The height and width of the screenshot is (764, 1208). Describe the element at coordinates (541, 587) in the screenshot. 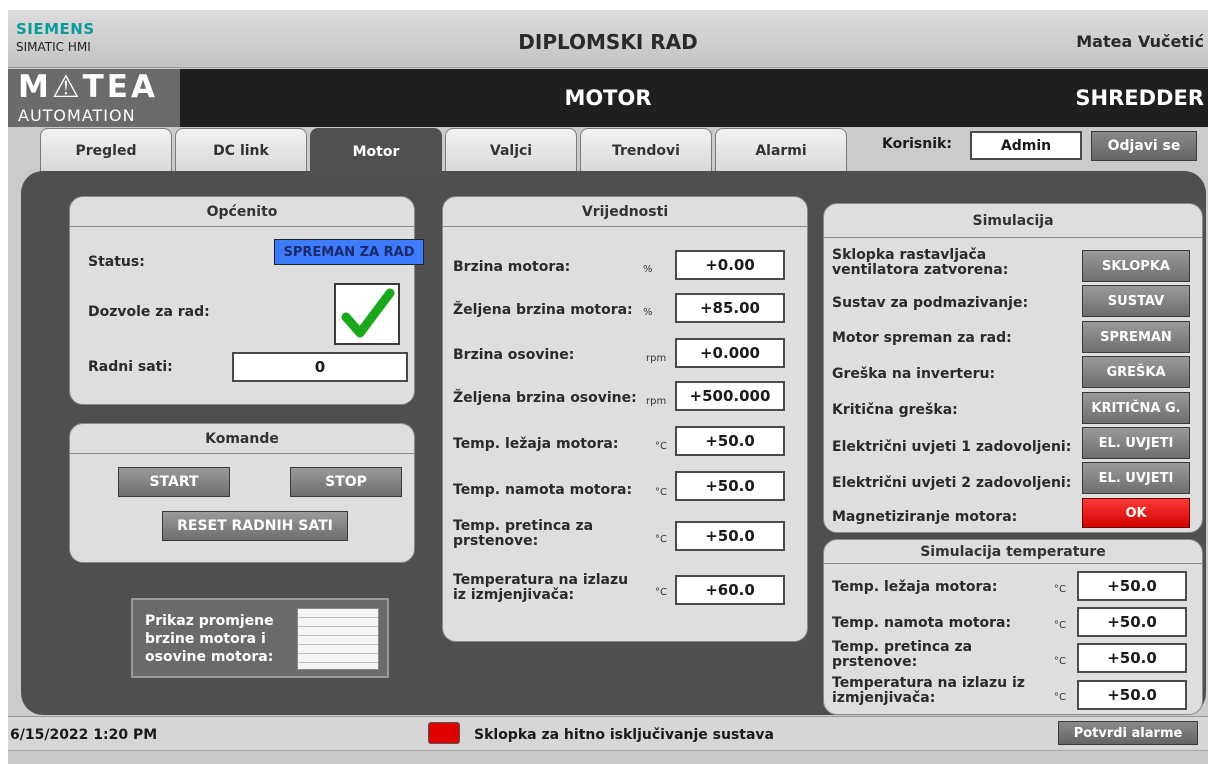

I see `value-row-label: Temperatura na izlazu iz izmjenjivača:` at that location.